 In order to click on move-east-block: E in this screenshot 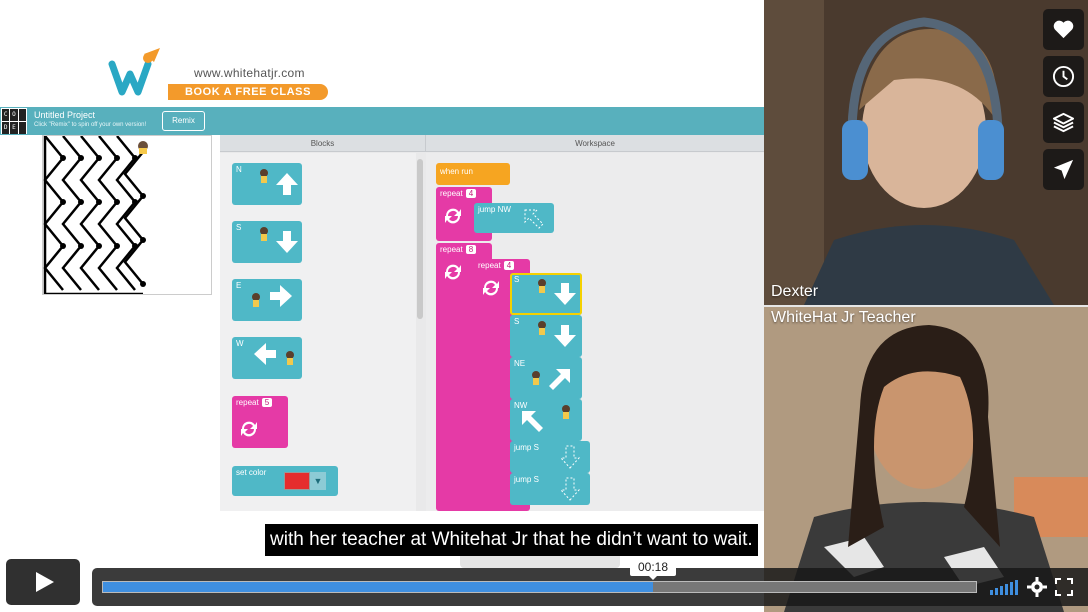, I will do `click(267, 300)`.